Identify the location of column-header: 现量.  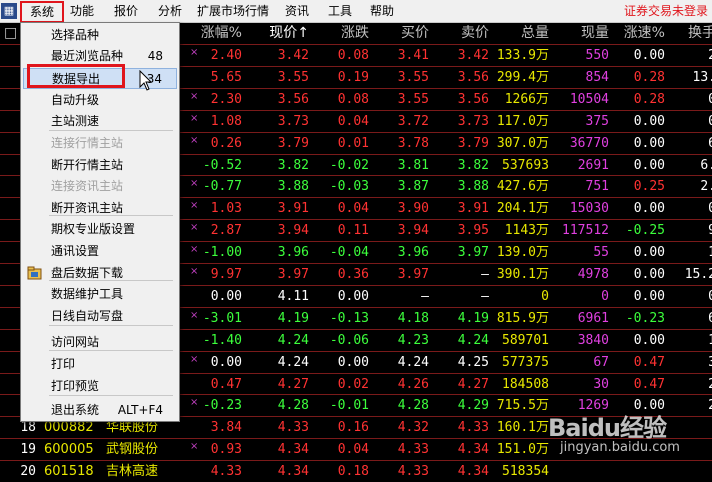
(578, 33).